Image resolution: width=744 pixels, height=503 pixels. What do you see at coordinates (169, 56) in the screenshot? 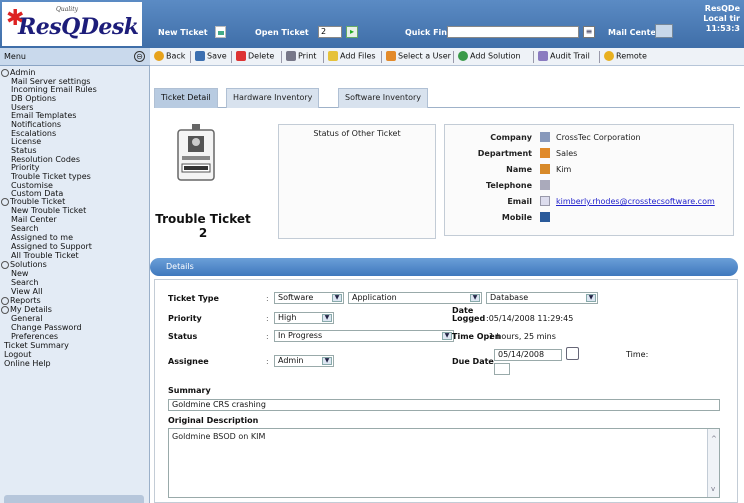
I see `back-button: Back` at bounding box center [169, 56].